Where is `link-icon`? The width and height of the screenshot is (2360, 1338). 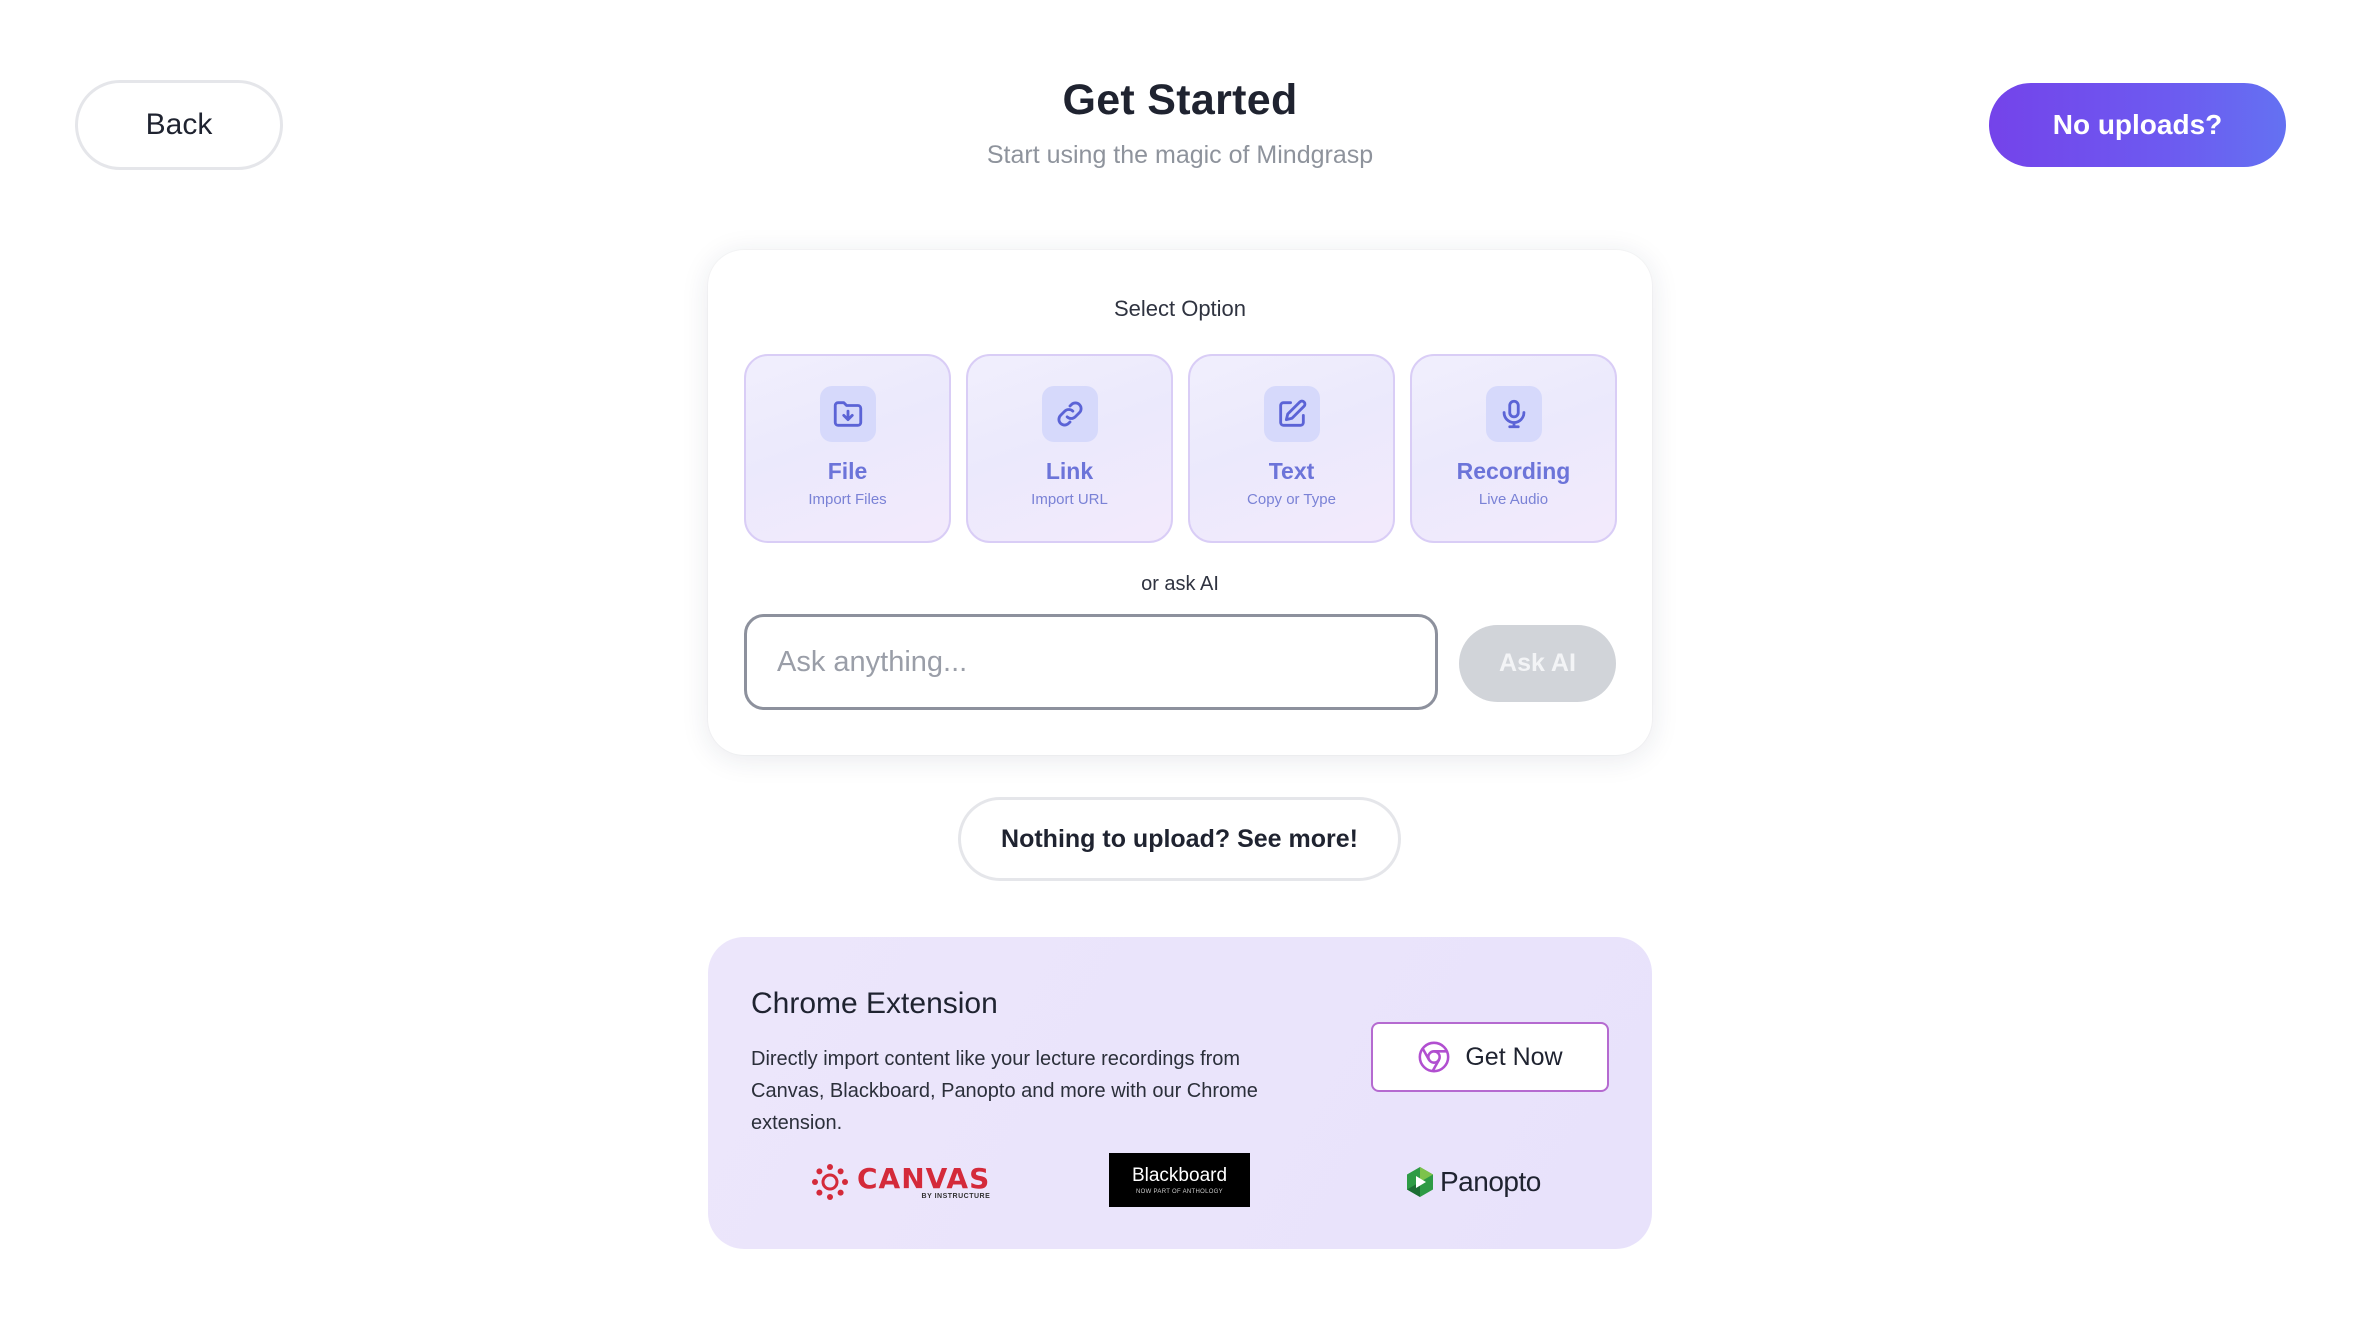 link-icon is located at coordinates (1069, 414).